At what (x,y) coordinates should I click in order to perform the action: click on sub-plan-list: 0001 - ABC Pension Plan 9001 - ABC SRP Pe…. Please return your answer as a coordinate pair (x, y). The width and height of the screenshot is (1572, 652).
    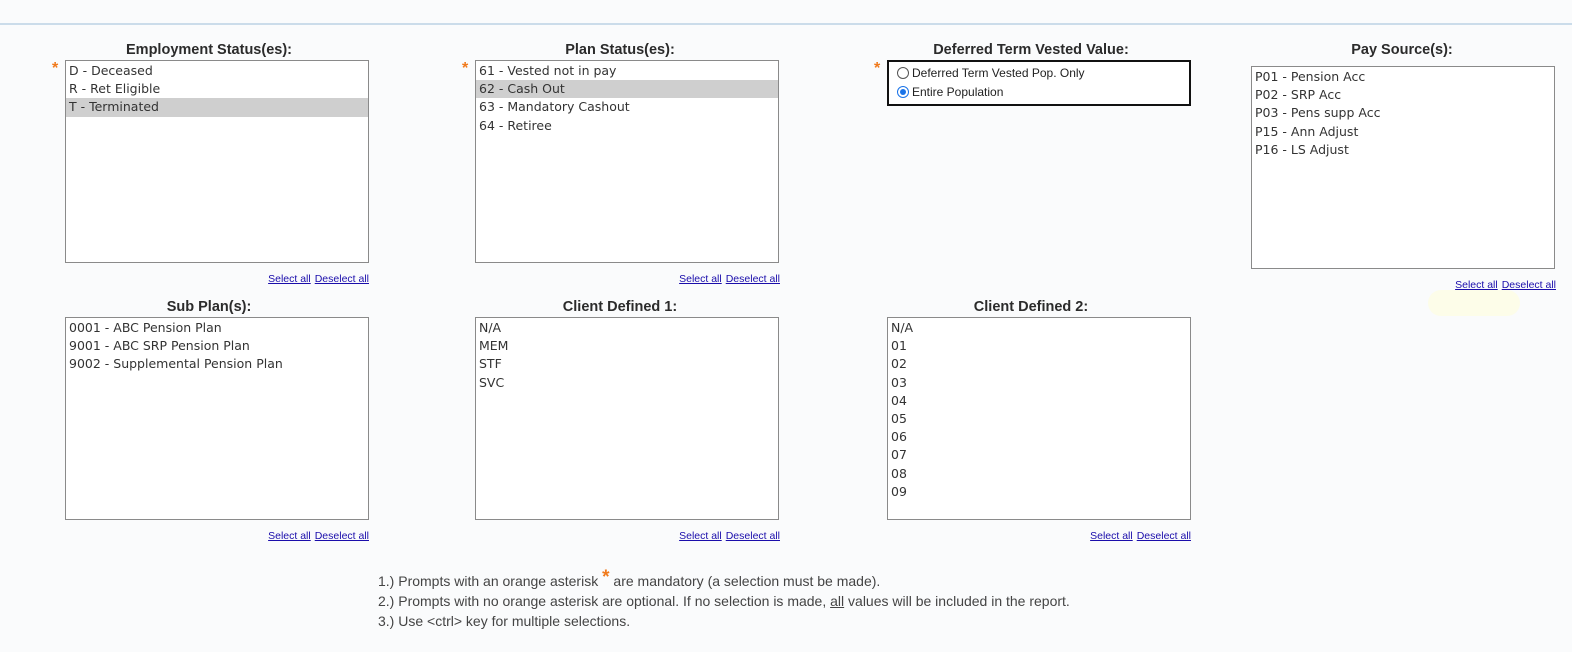
    Looking at the image, I should click on (217, 418).